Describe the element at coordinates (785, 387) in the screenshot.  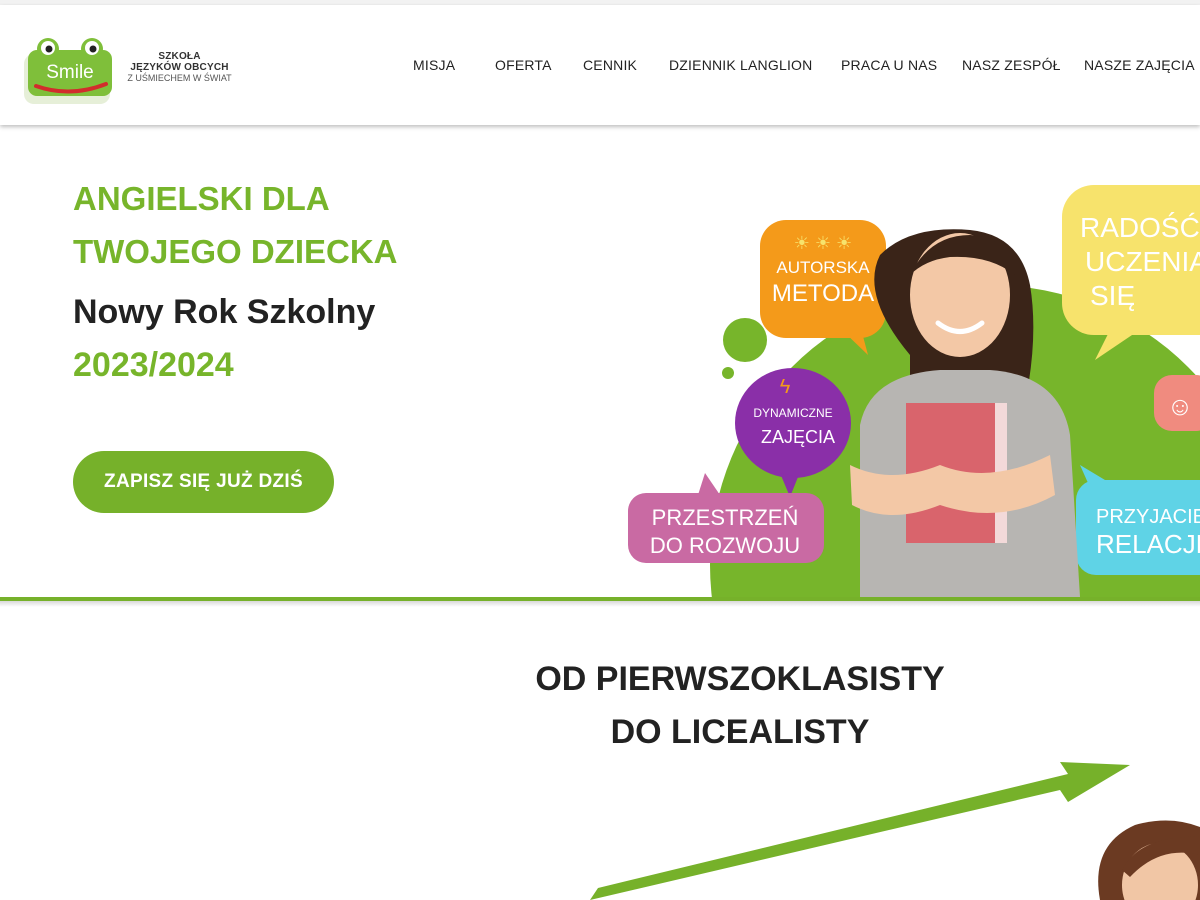
I see `lightning-icon: ϟ` at that location.